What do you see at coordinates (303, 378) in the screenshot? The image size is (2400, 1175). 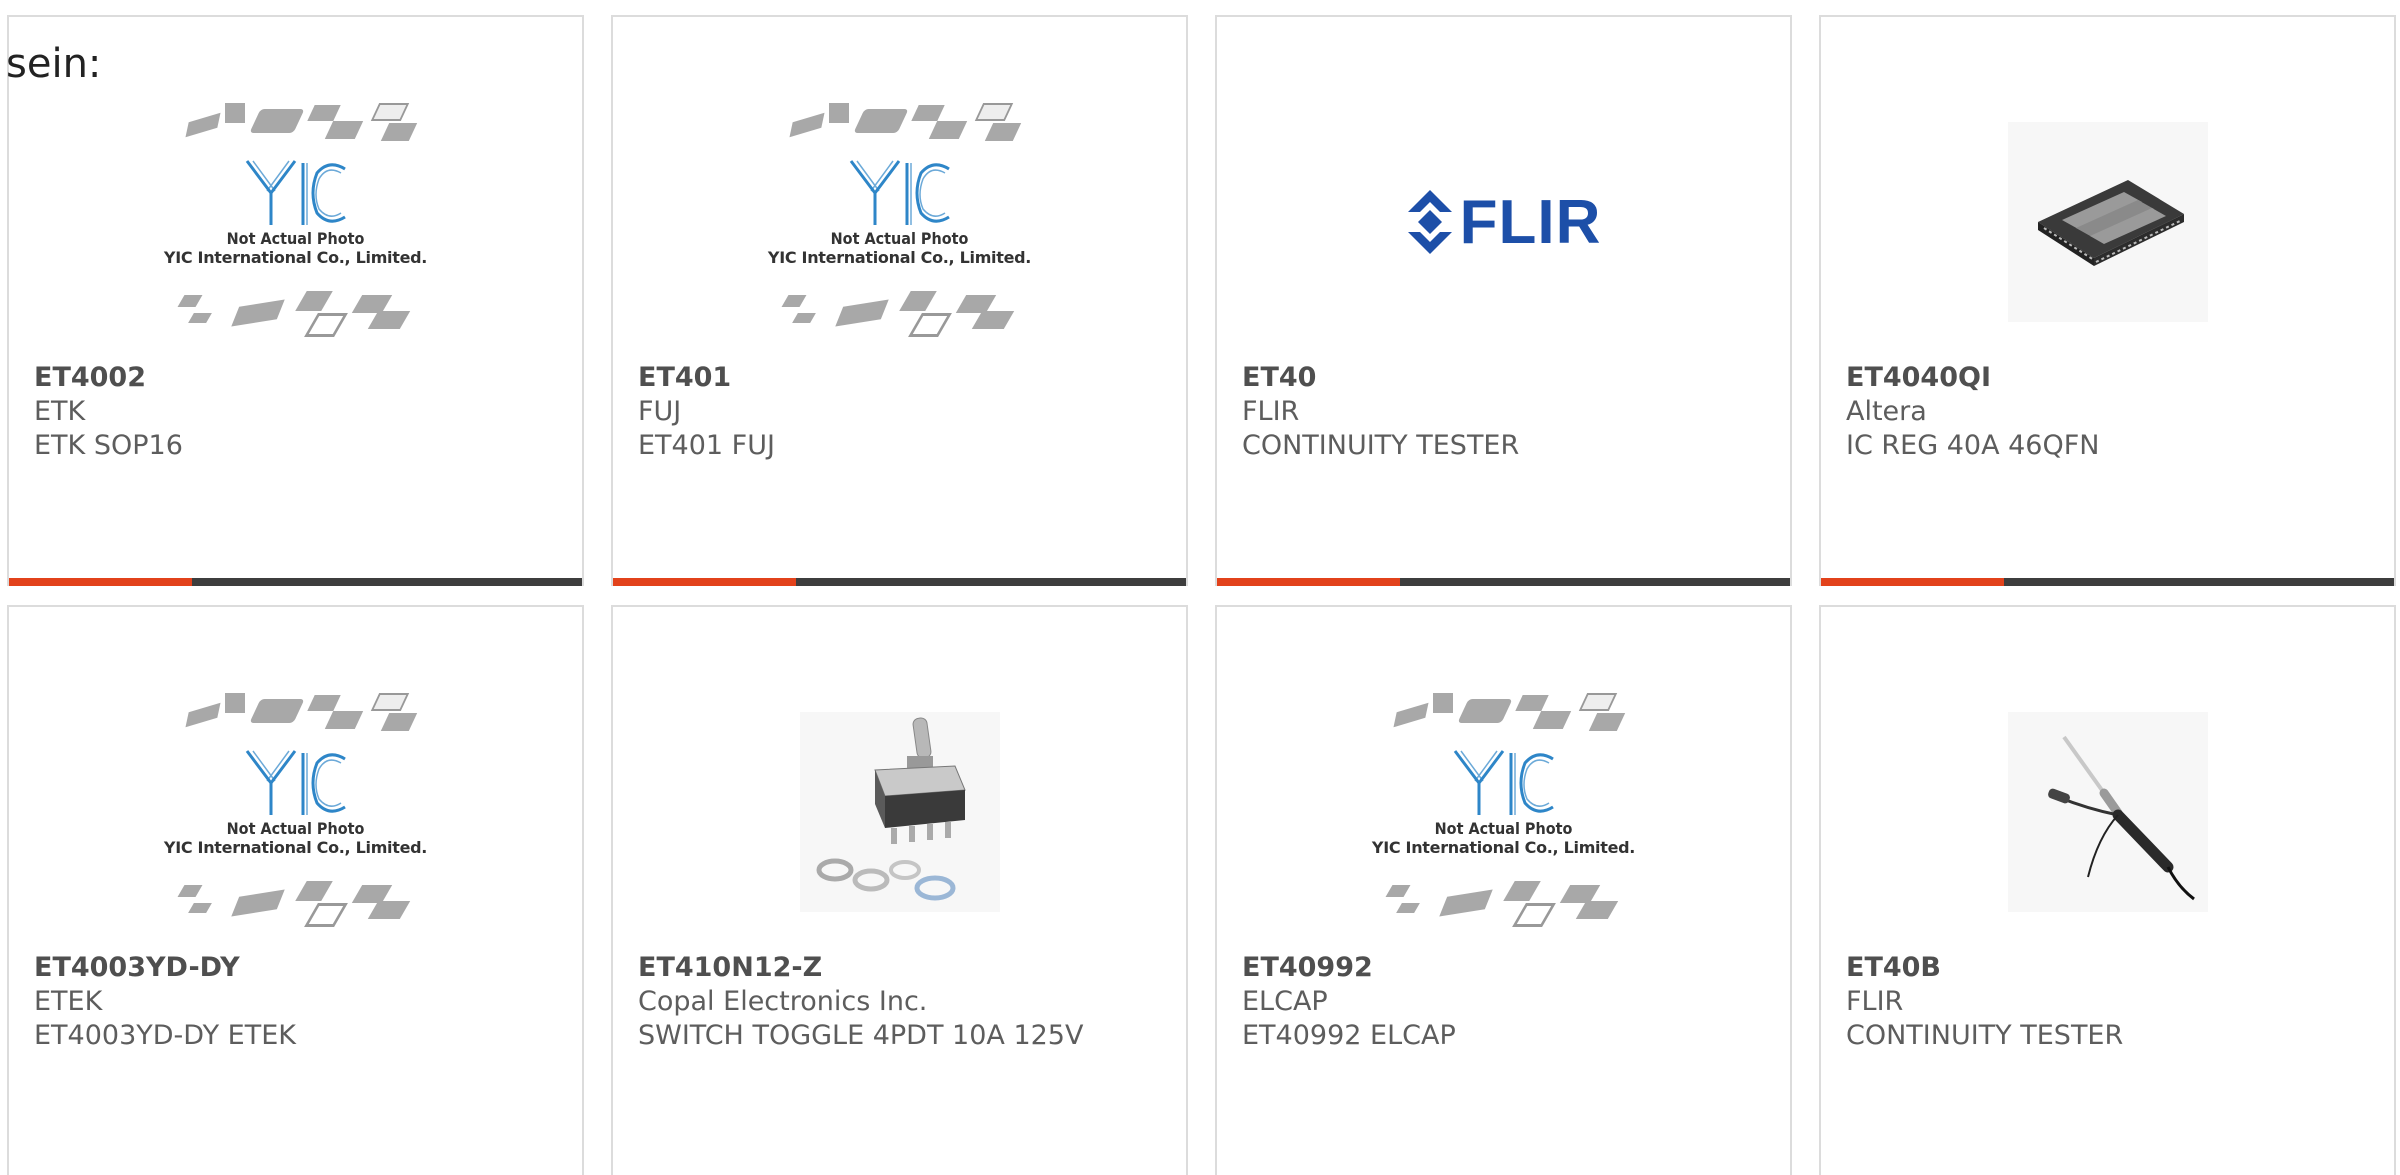 I see `part-number: ET4002` at bounding box center [303, 378].